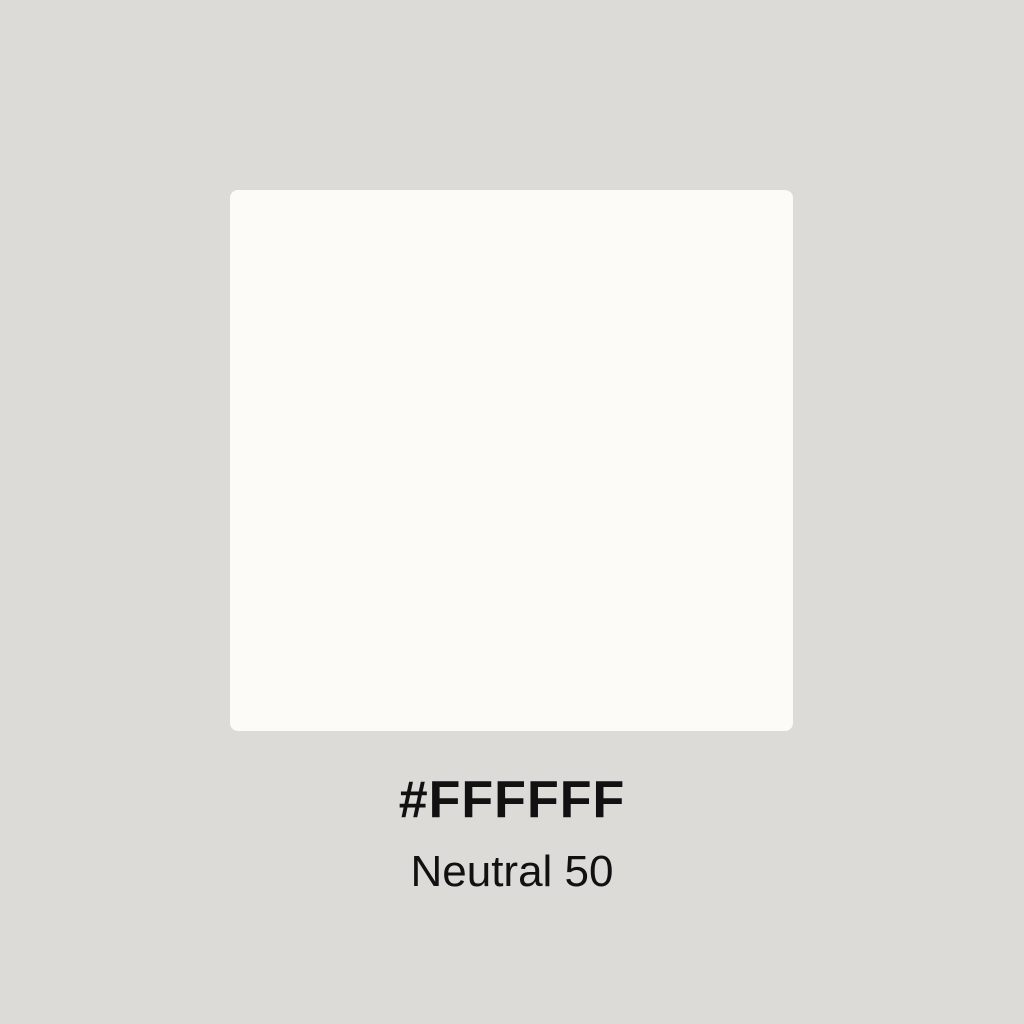  I want to click on swatch-name-label: Neutral 50, so click(512, 871).